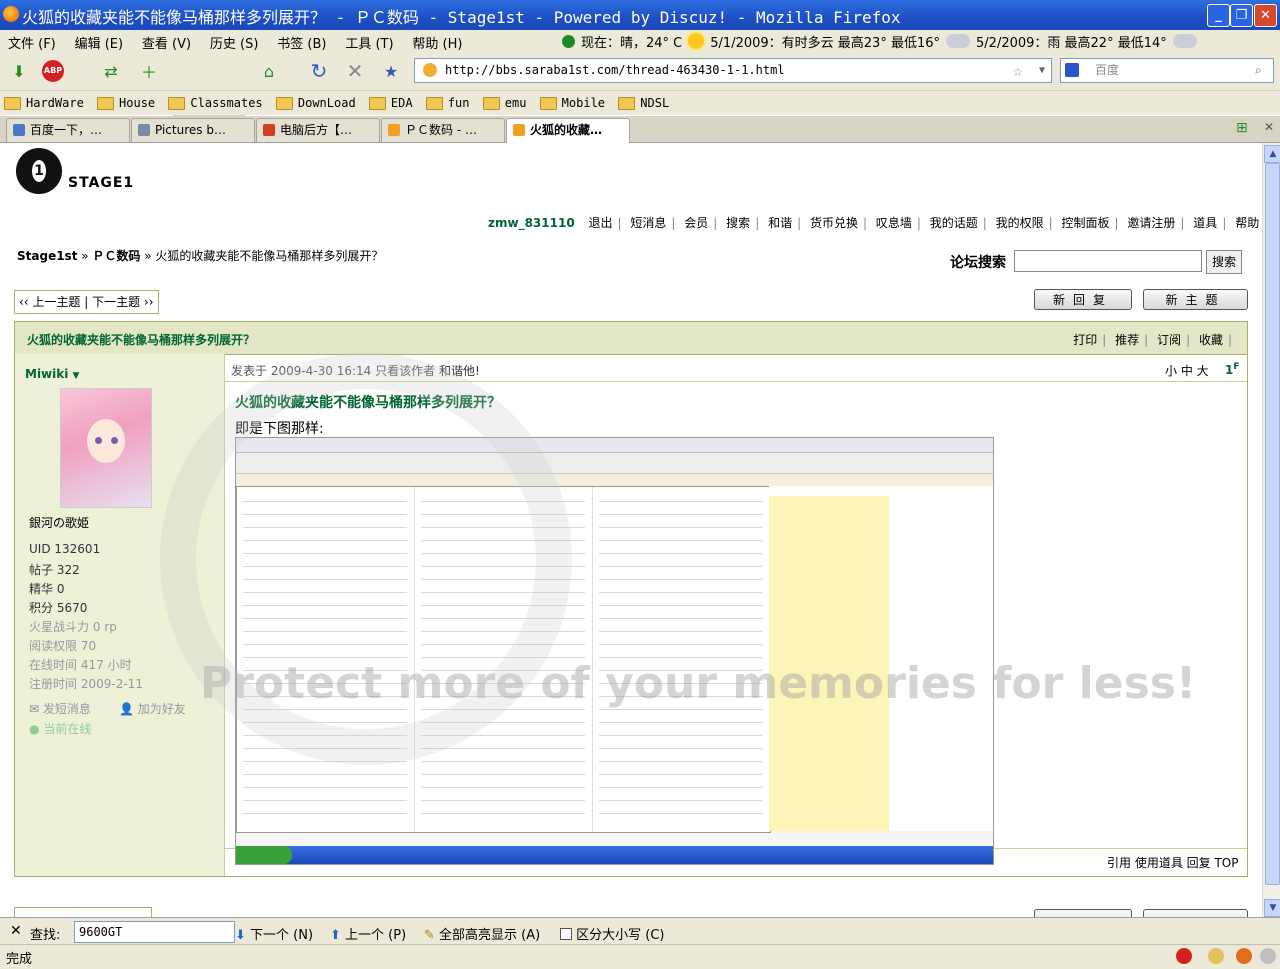 The width and height of the screenshot is (1280, 969). I want to click on menu-file: 文件 (F), so click(31, 41).